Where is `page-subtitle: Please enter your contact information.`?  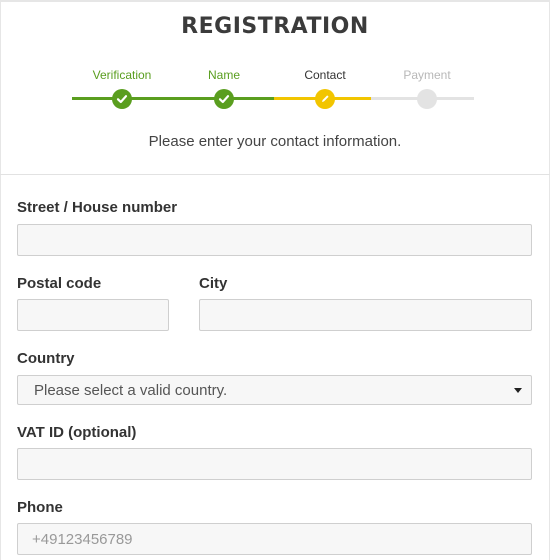
page-subtitle: Please enter your contact information. is located at coordinates (275, 141).